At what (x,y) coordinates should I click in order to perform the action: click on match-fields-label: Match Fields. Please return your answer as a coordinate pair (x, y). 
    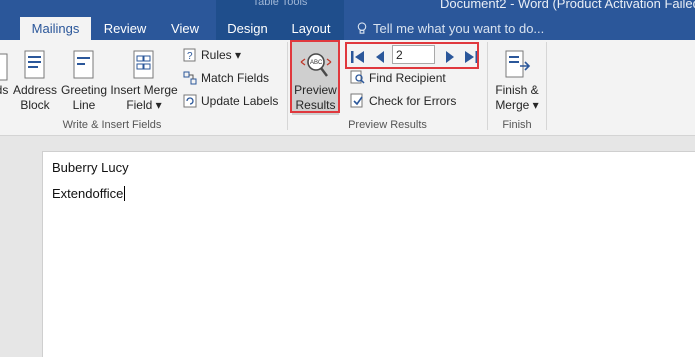
    Looking at the image, I should click on (235, 78).